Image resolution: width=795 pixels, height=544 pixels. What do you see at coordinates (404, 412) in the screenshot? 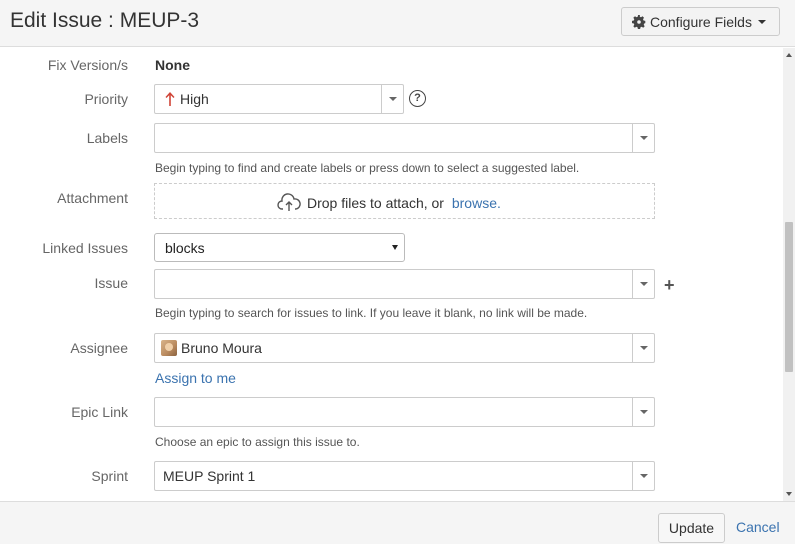
I see `epic-link-input` at bounding box center [404, 412].